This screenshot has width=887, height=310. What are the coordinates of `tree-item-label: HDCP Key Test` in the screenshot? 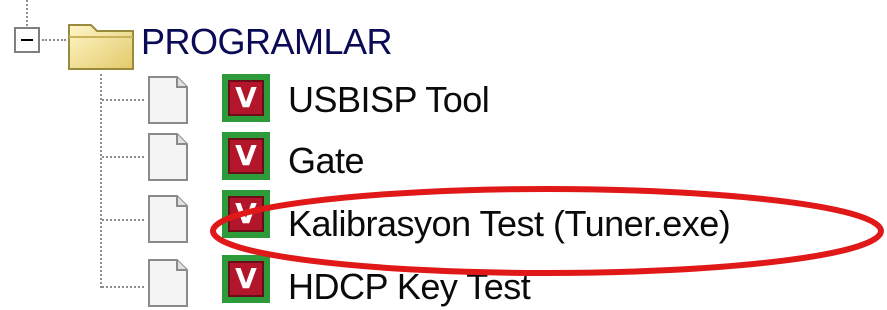 It's located at (409, 287).